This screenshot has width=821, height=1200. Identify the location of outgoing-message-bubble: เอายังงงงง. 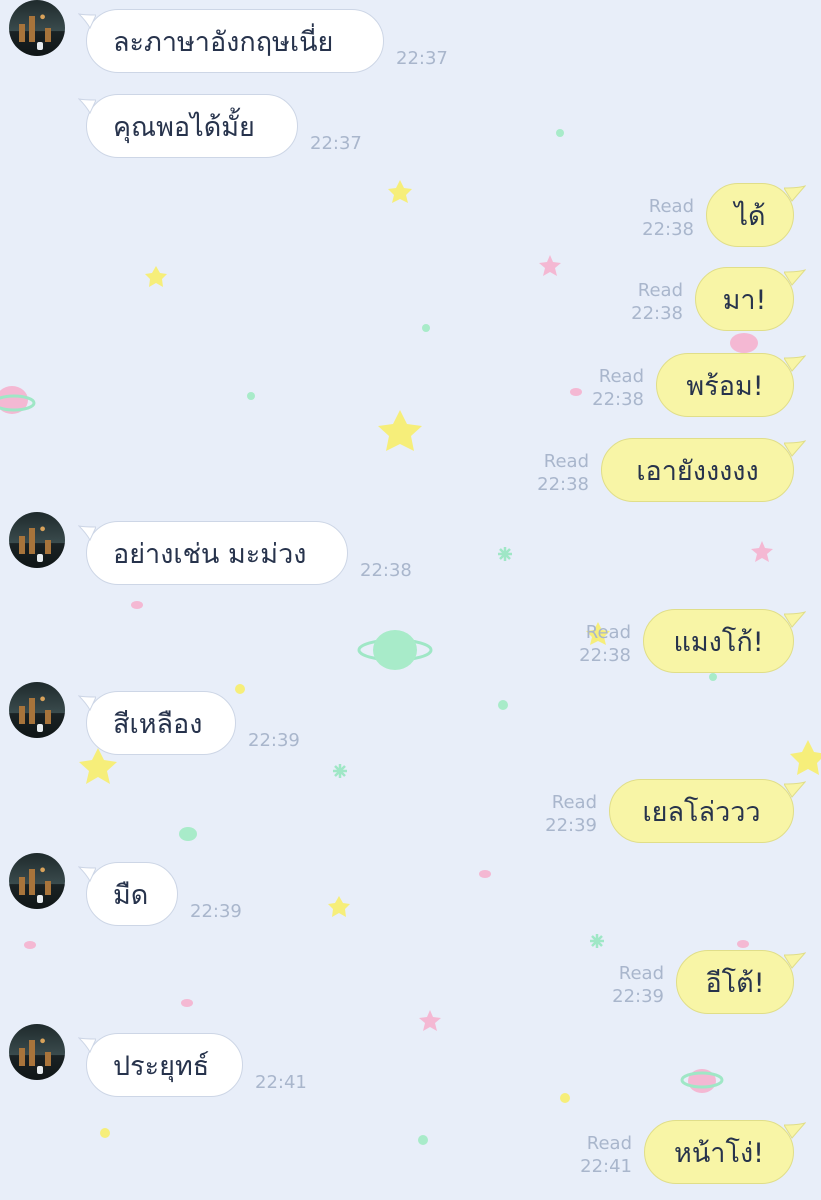
(697, 470).